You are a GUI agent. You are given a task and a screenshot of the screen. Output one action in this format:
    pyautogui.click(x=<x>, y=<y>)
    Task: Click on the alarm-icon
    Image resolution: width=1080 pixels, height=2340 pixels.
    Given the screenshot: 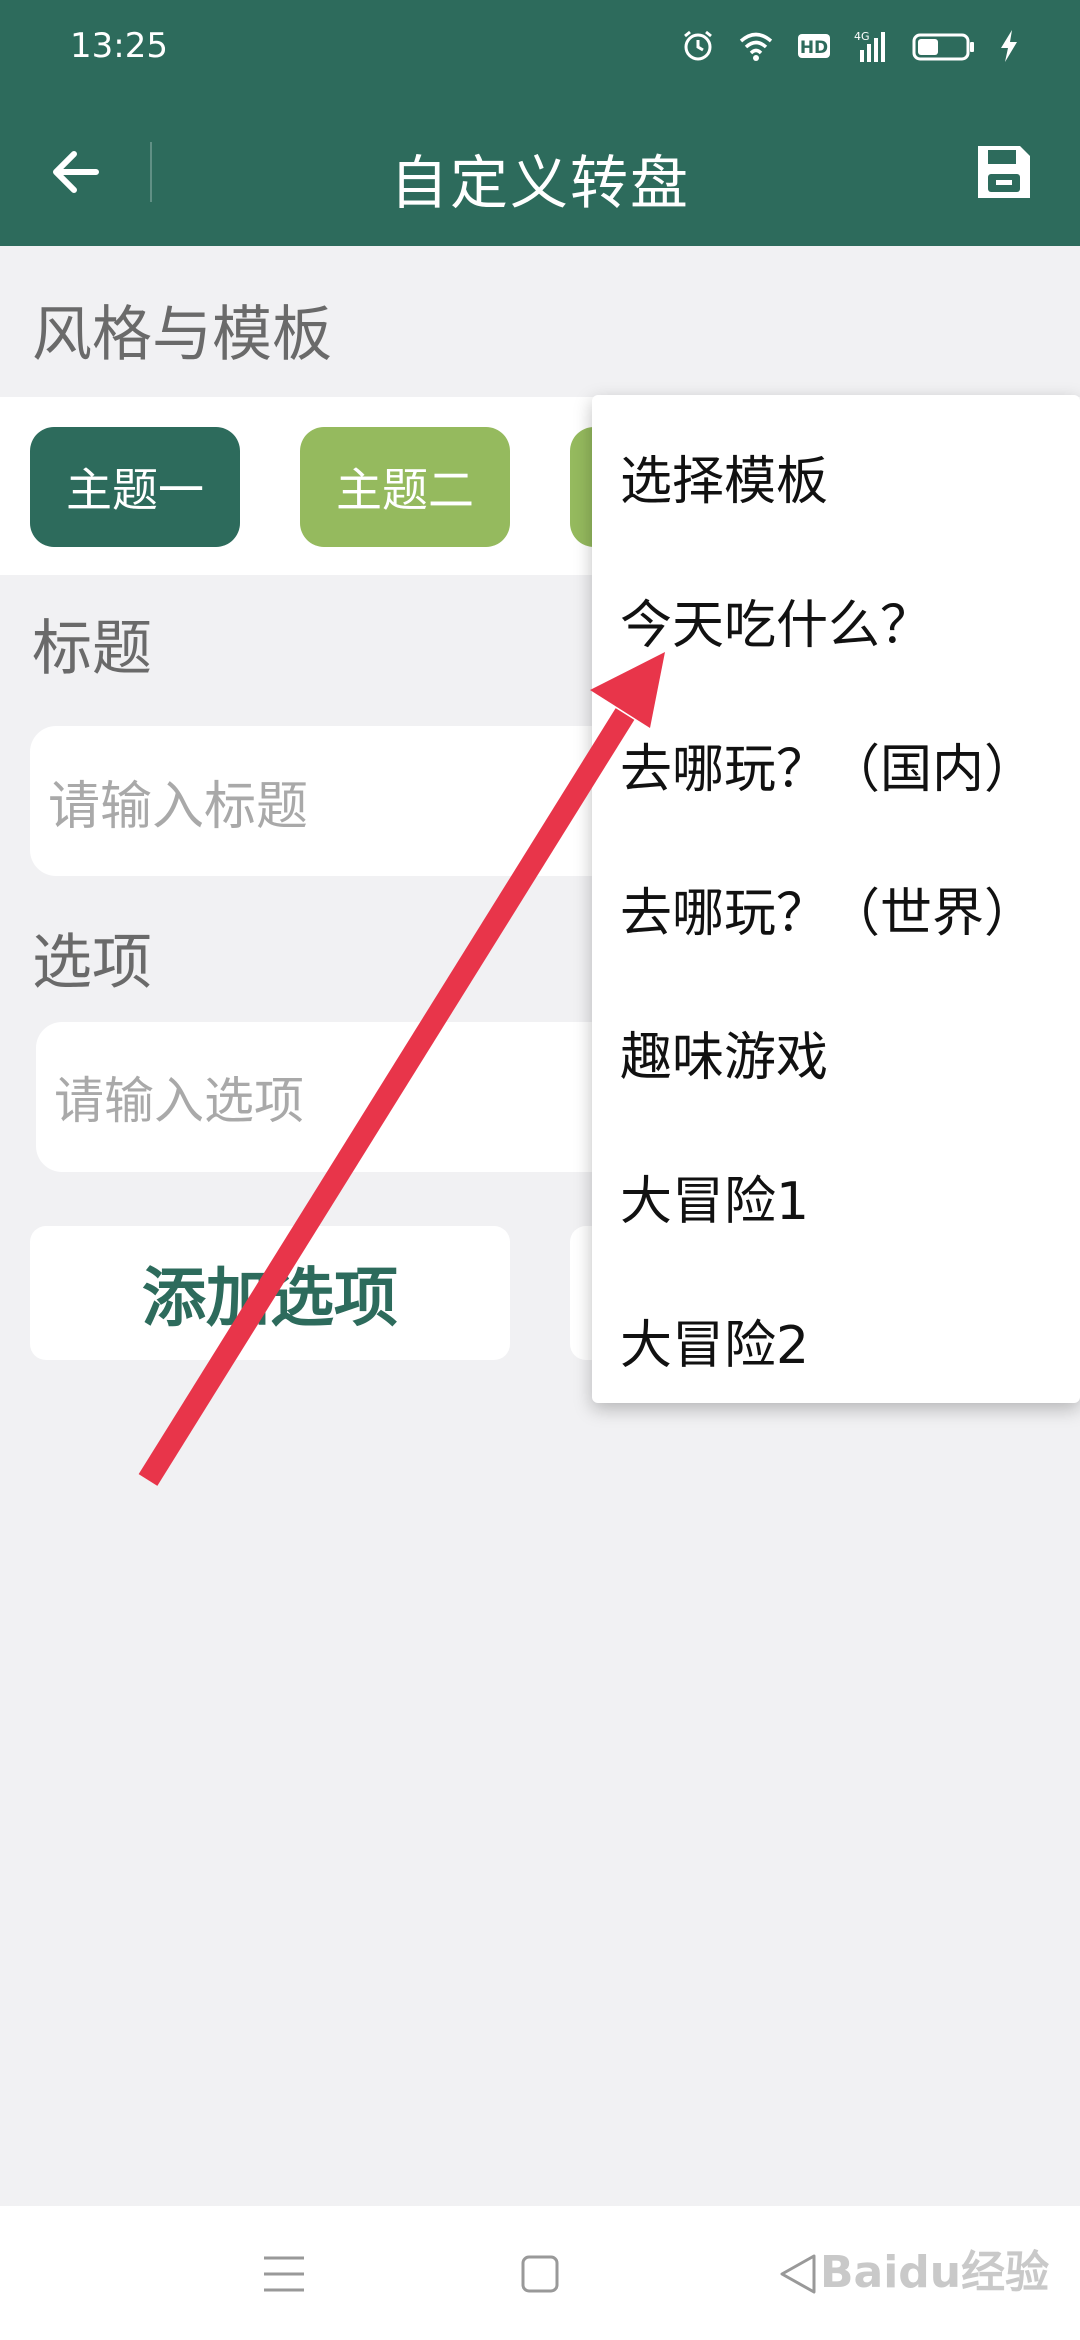 What is the action you would take?
    pyautogui.click(x=698, y=45)
    